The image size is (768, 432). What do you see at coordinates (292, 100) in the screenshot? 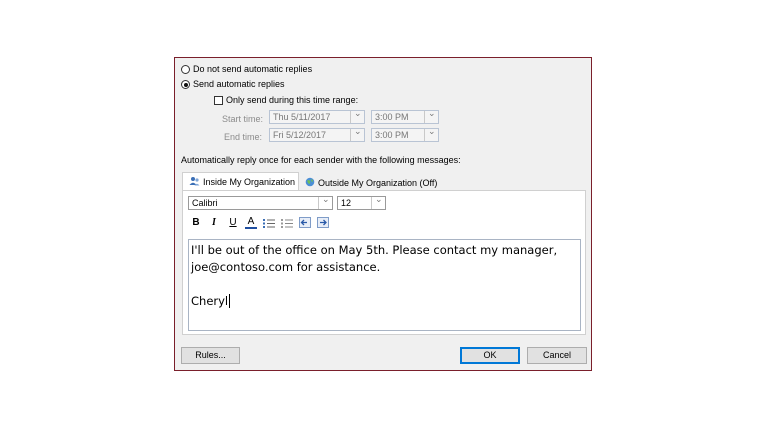
I see `time-range-label: Only send during this time range:` at bounding box center [292, 100].